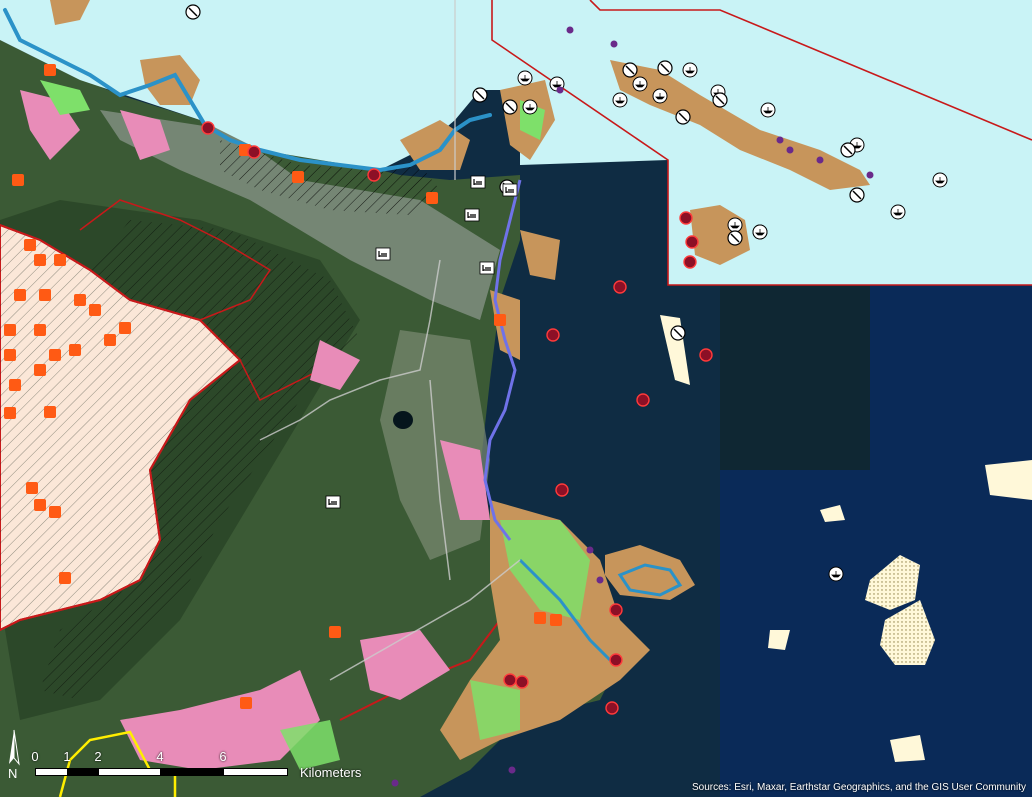  Describe the element at coordinates (331, 772) in the screenshot. I see `scale-units: Kilometers` at that location.